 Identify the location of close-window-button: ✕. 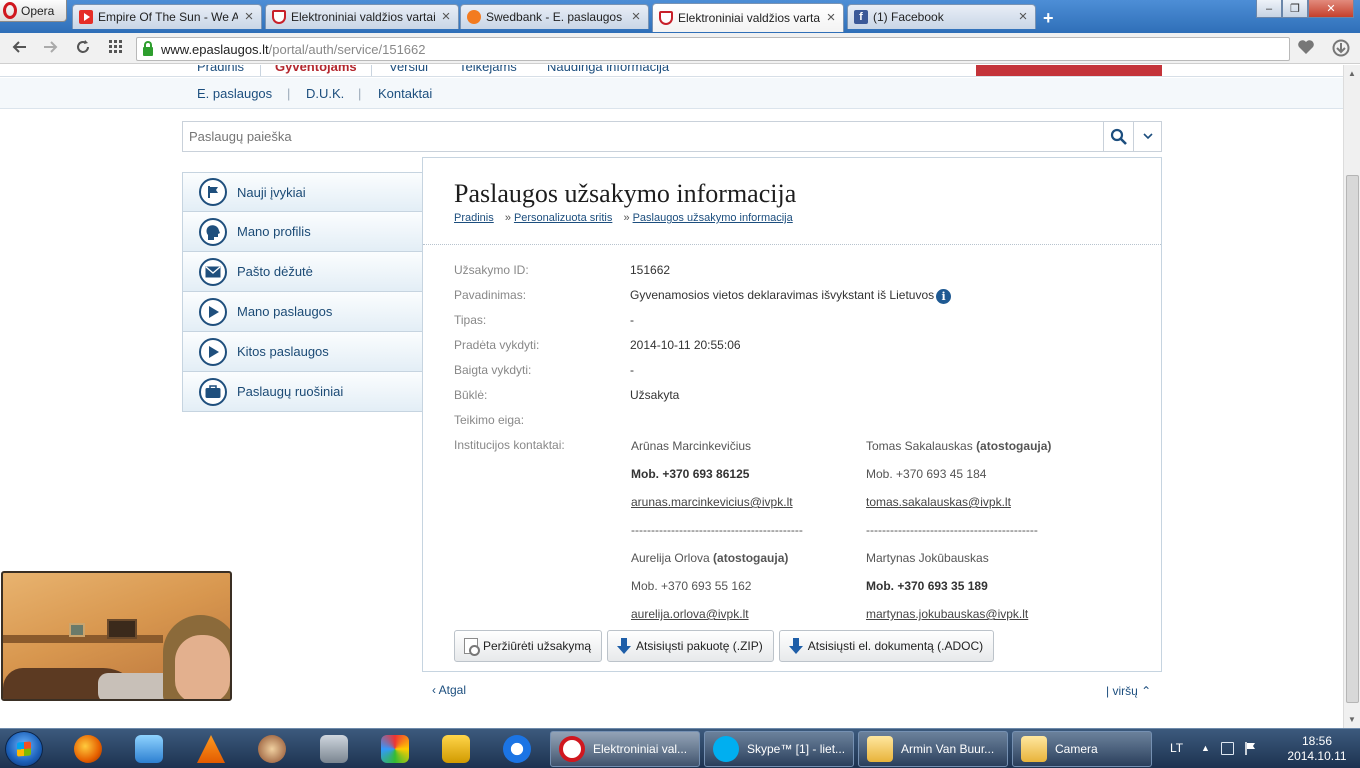
(1331, 9).